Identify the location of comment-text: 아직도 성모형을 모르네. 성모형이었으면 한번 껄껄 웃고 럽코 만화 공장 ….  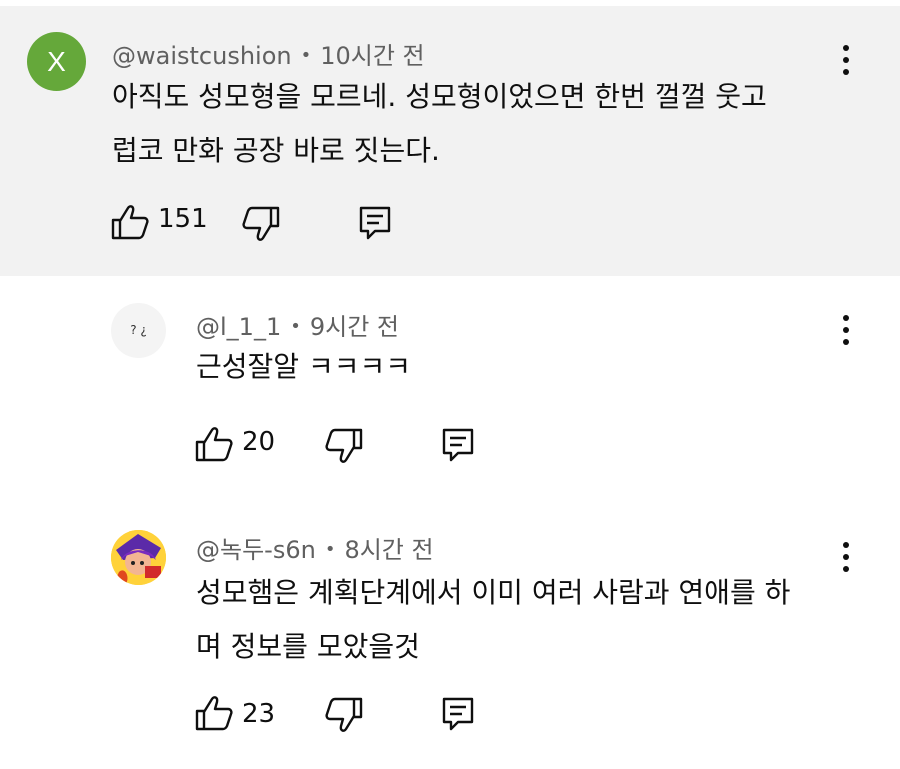
(439, 124).